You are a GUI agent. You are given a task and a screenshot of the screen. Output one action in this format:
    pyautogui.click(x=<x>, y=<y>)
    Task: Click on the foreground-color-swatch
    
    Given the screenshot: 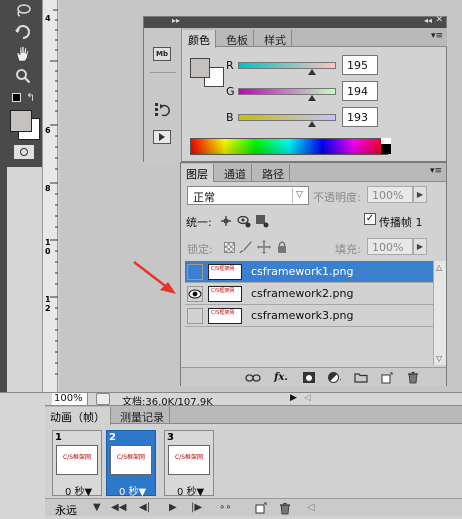 What is the action you would take?
    pyautogui.click(x=21, y=121)
    